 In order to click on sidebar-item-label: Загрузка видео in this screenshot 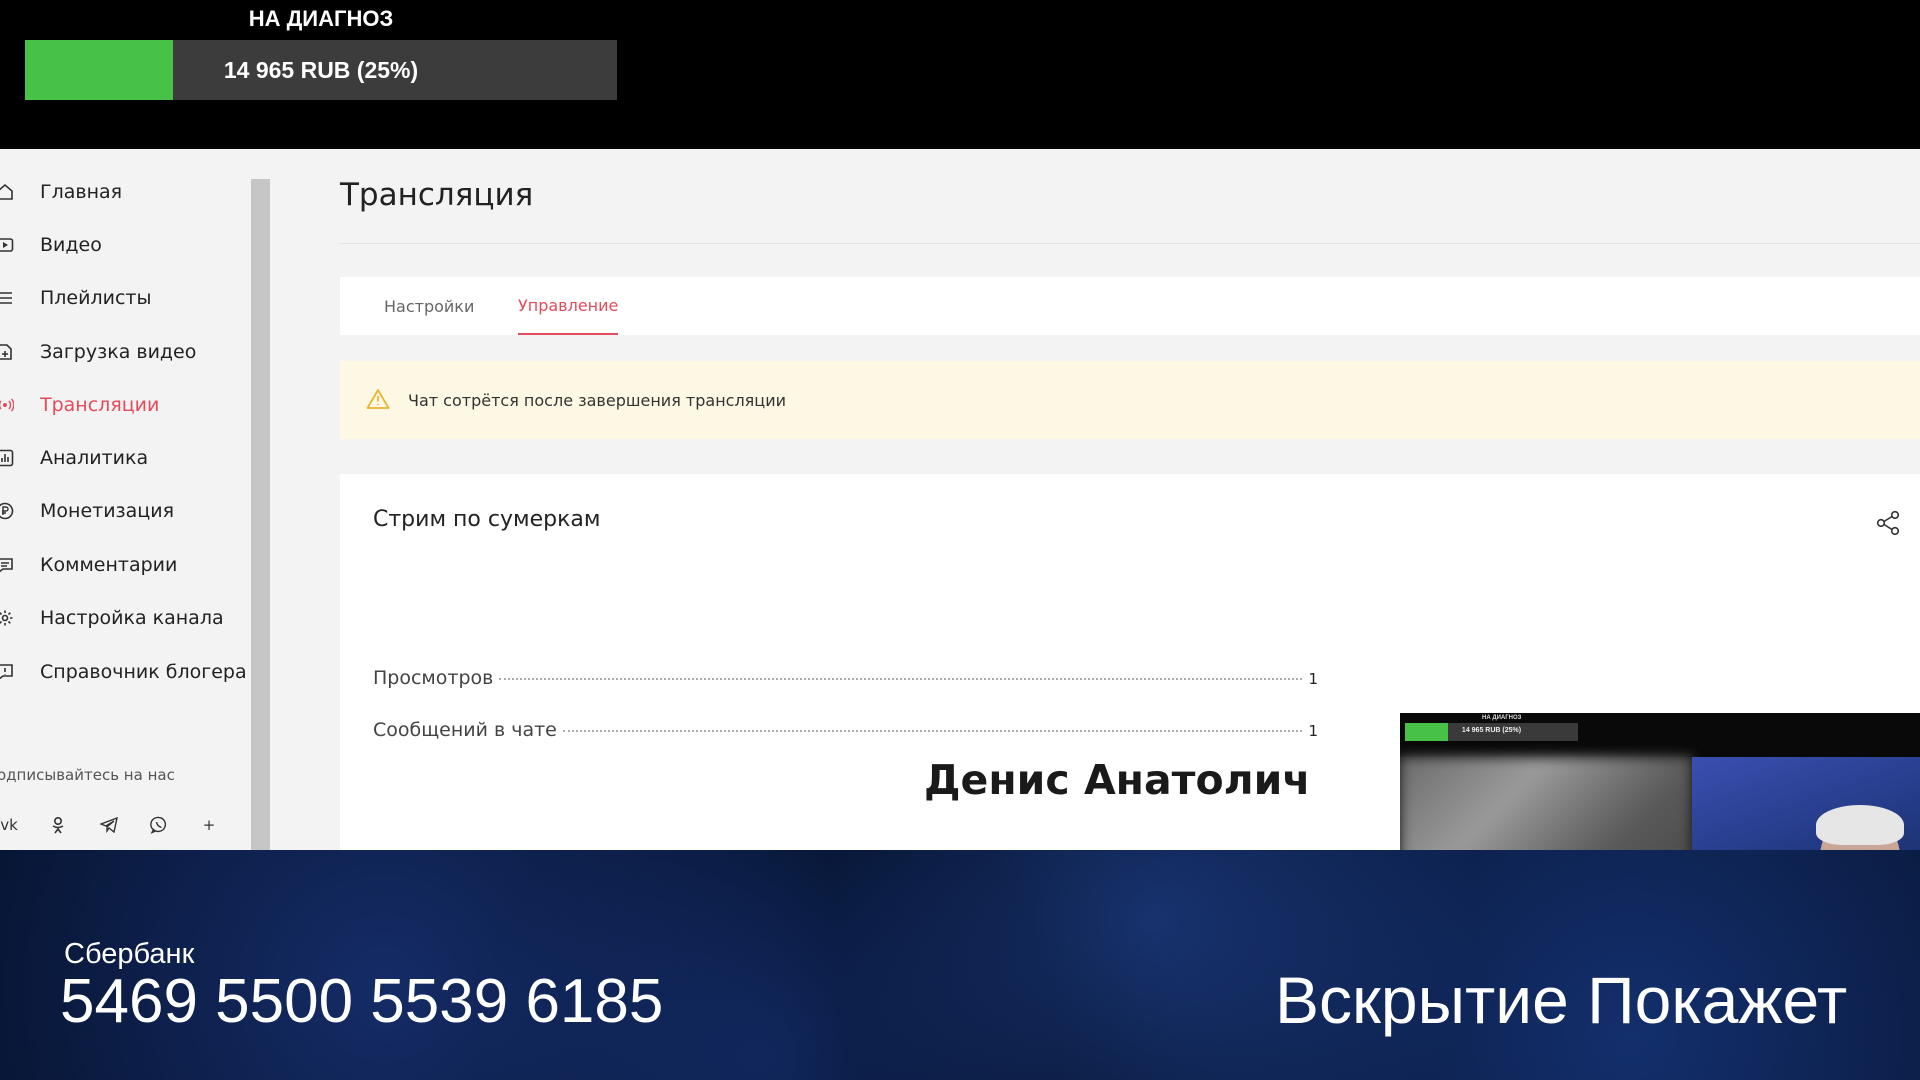, I will do `click(118, 352)`.